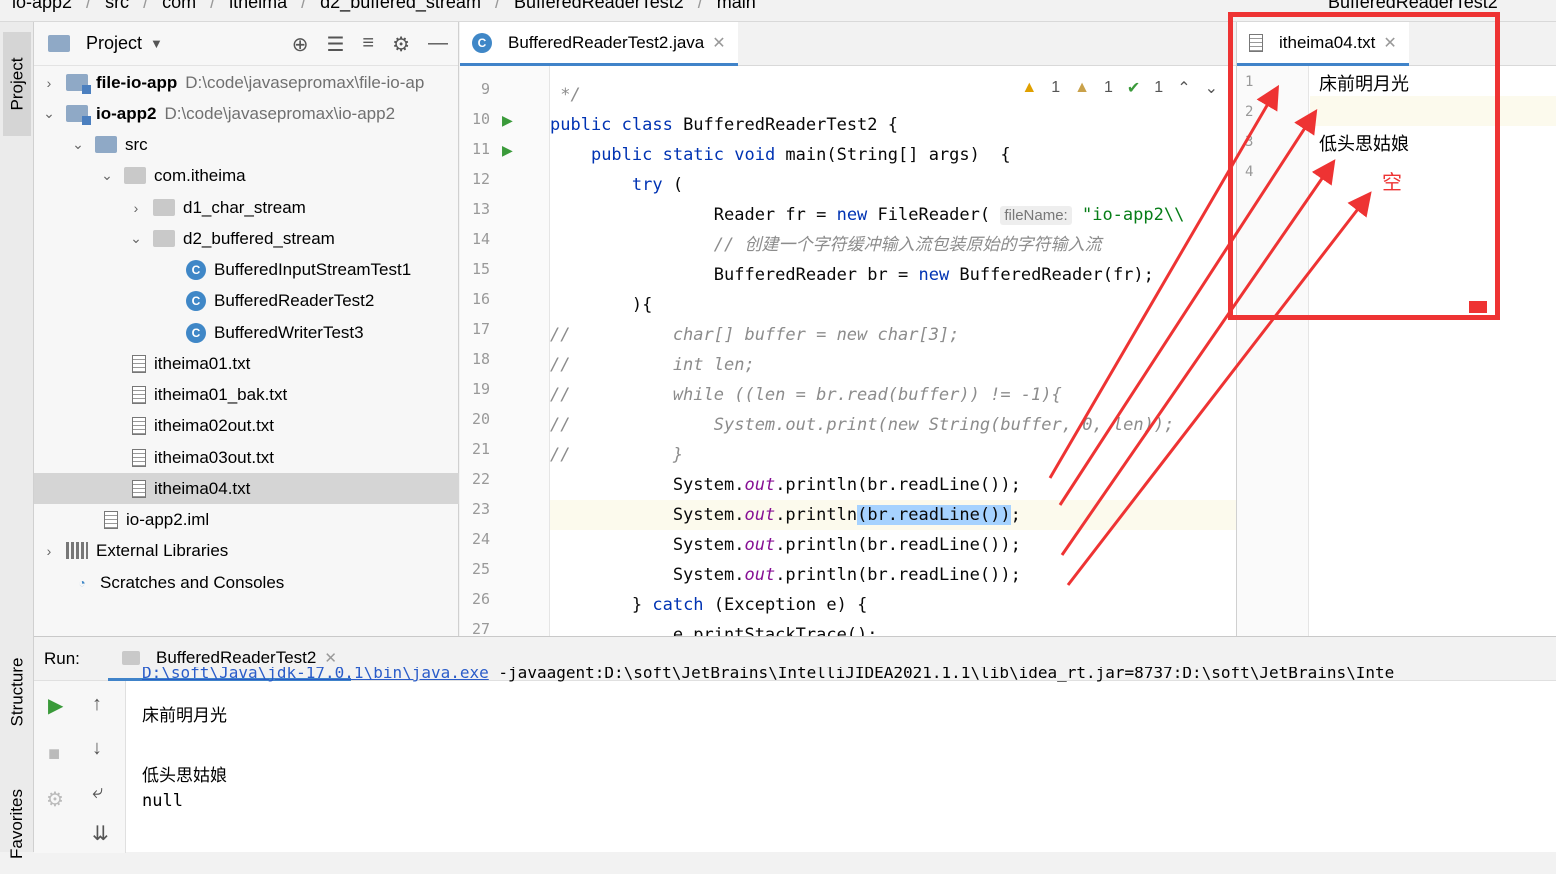 The image size is (1556, 874). What do you see at coordinates (62, 658) in the screenshot?
I see `run-label: Run:` at bounding box center [62, 658].